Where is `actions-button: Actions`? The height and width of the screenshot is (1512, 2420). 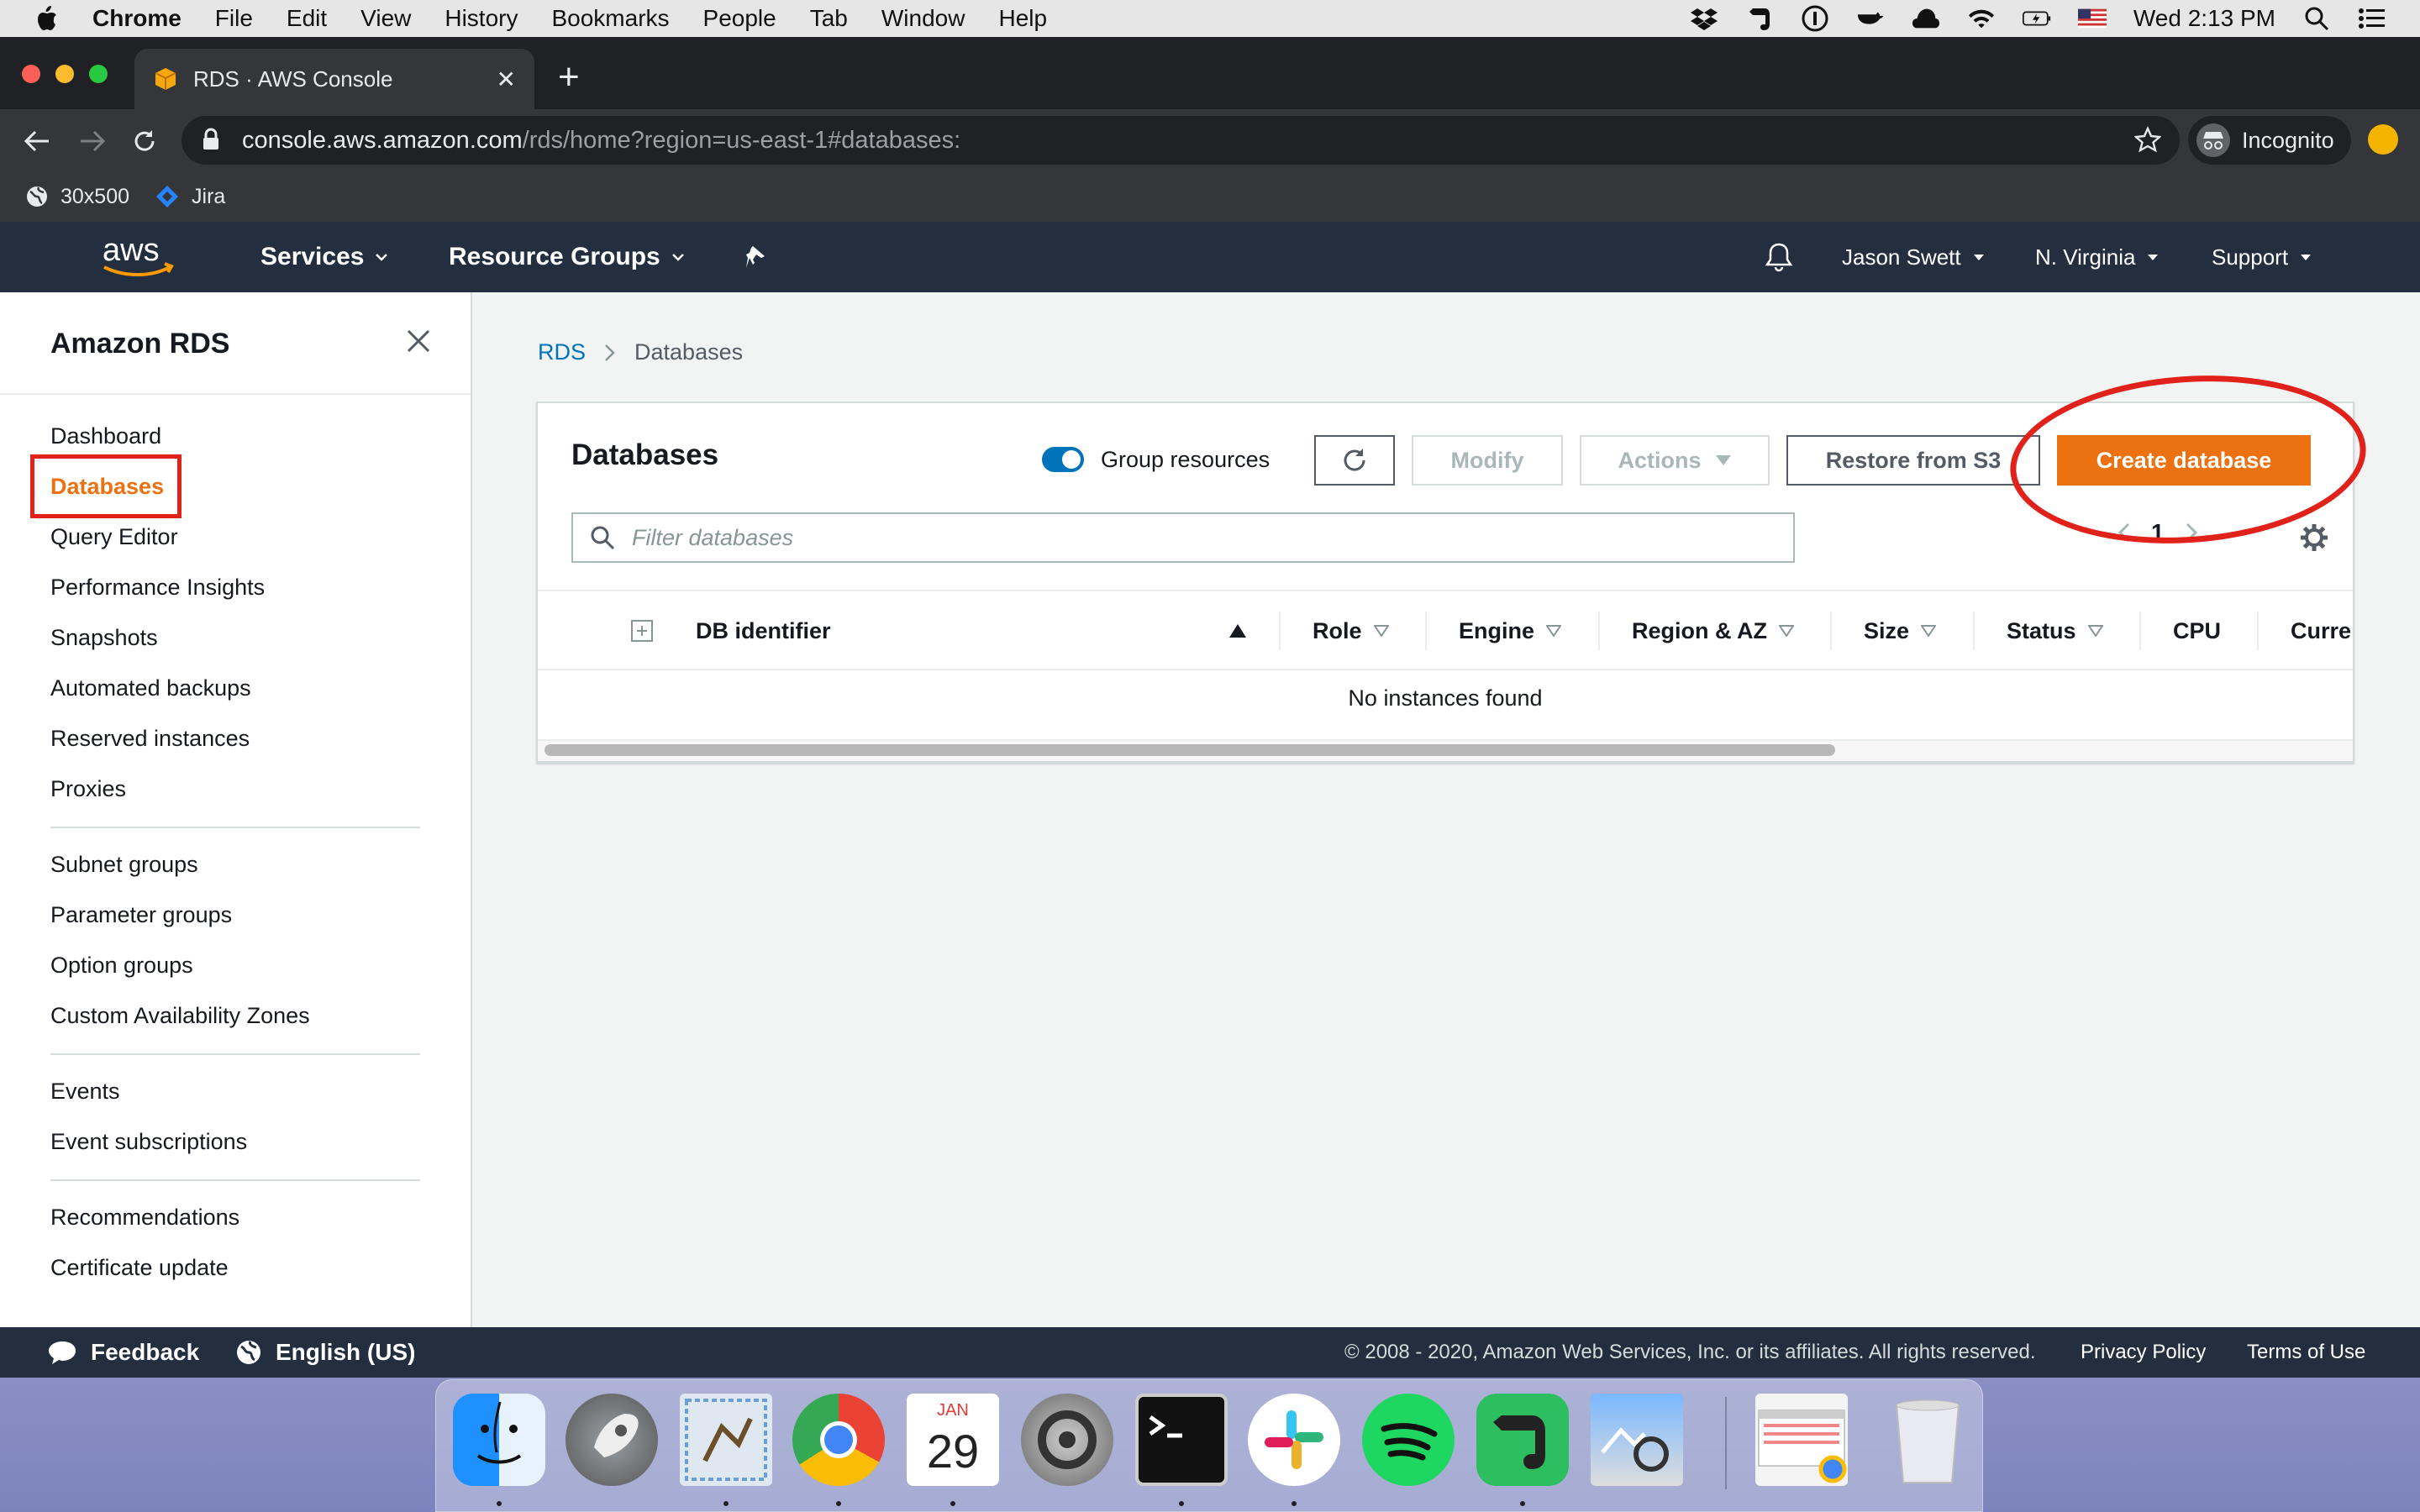 actions-button: Actions is located at coordinates (1675, 460).